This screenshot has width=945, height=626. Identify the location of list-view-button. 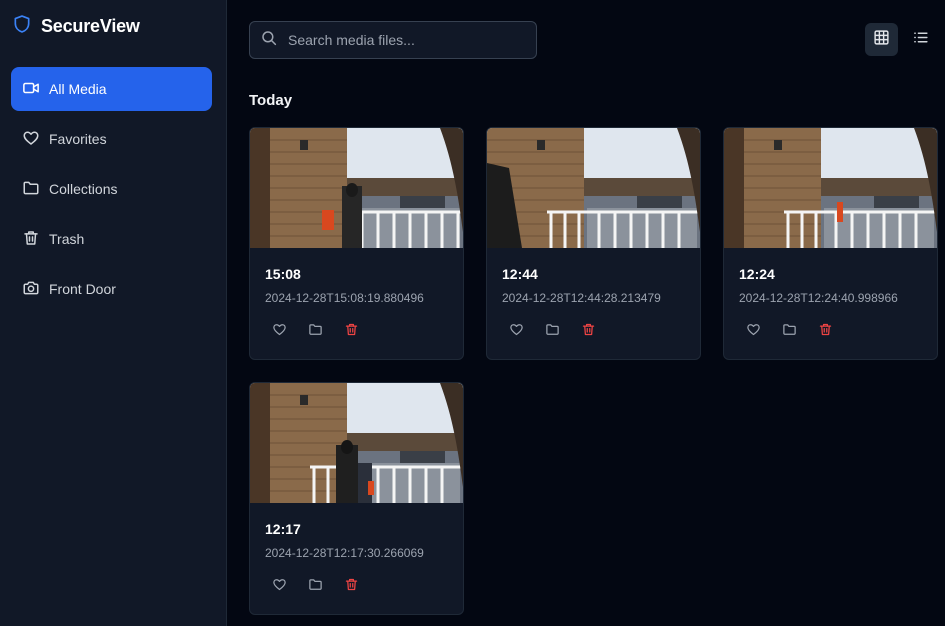
(920, 39).